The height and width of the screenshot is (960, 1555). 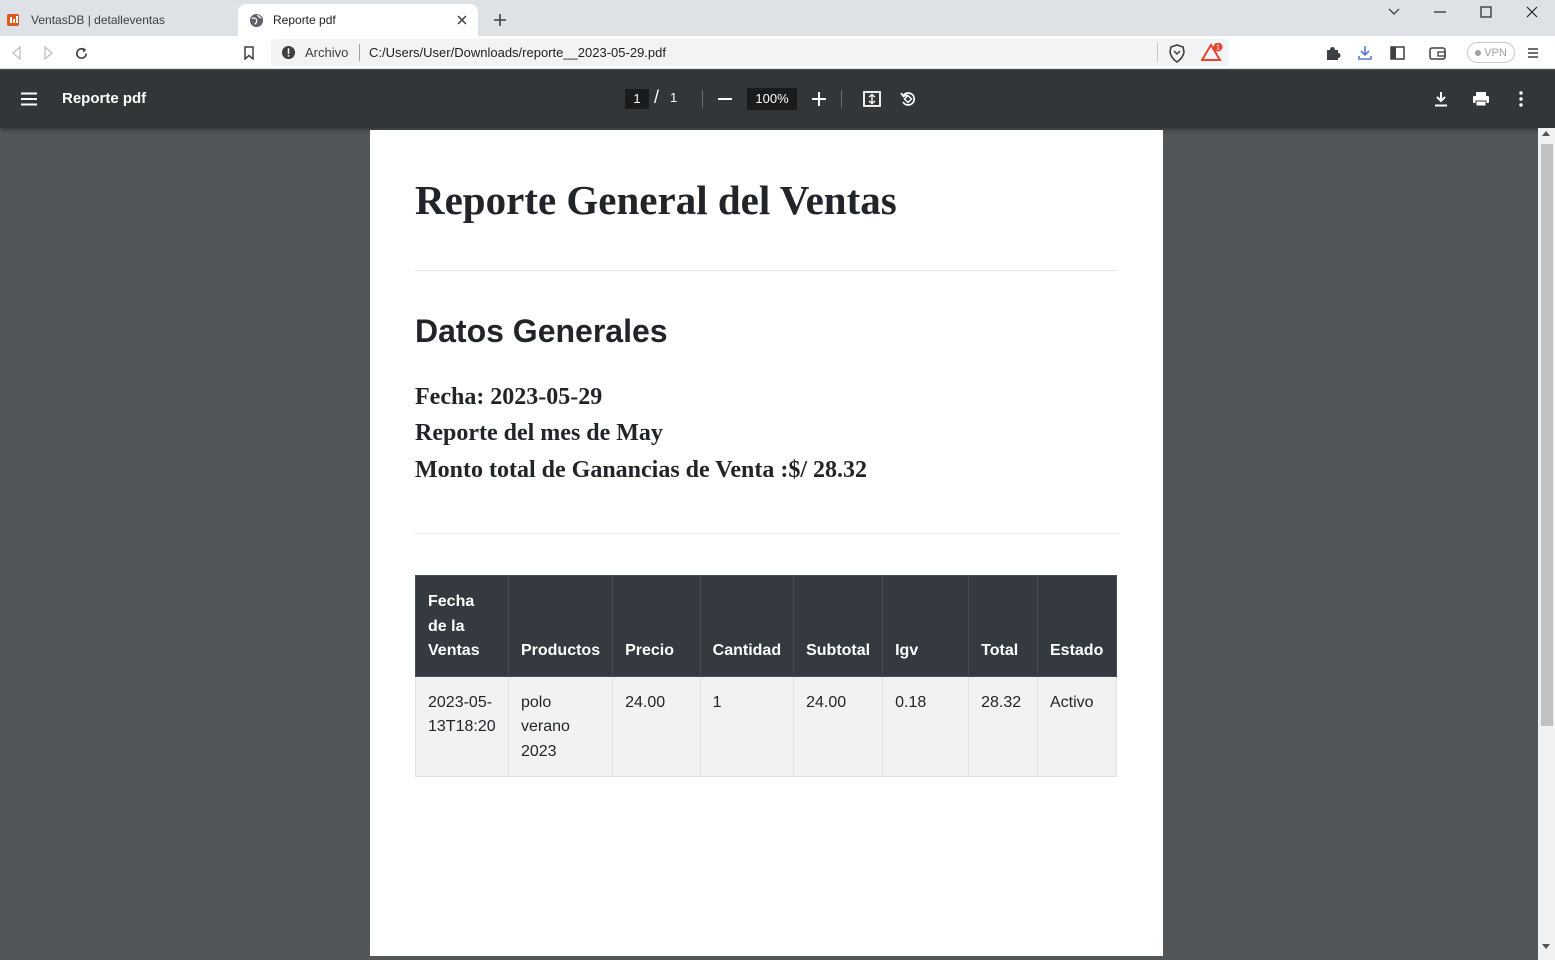 What do you see at coordinates (1077, 726) in the screenshot?
I see `table-cell: Activo` at bounding box center [1077, 726].